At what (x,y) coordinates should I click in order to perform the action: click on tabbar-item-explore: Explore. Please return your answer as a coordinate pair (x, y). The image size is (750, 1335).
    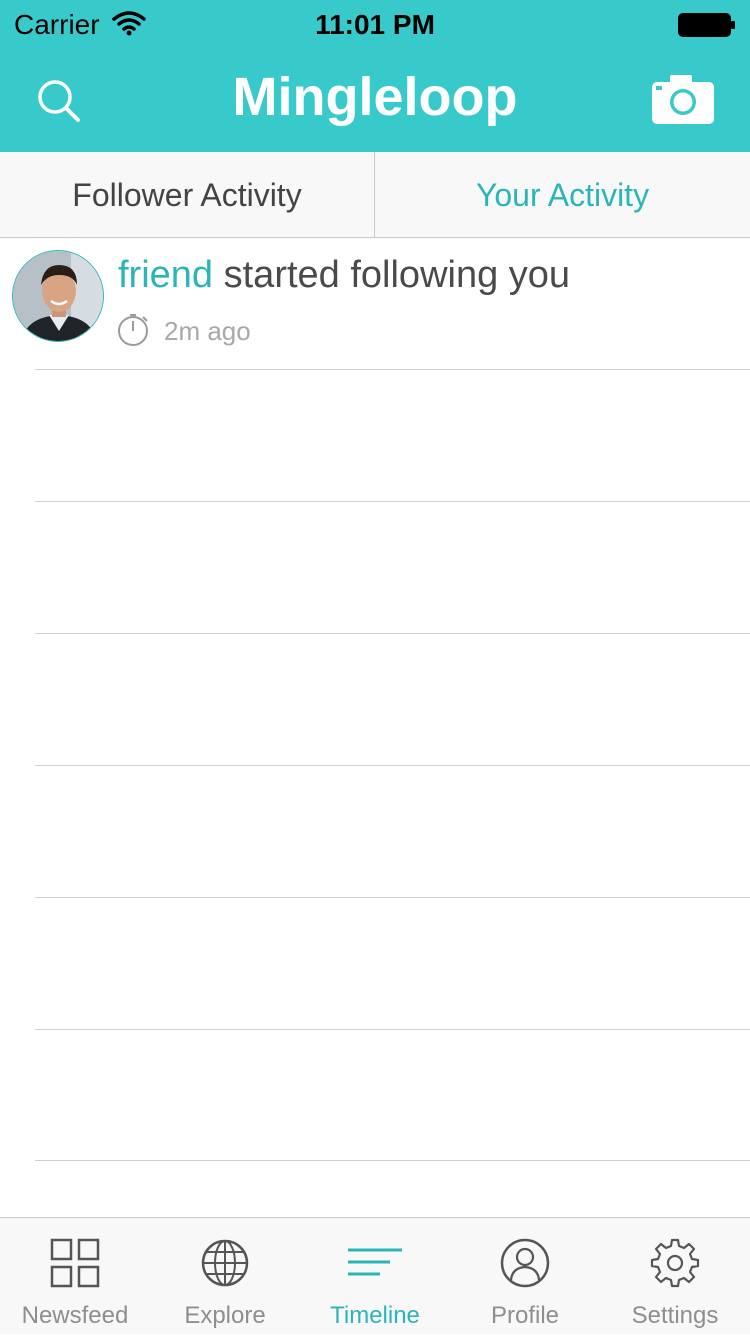
    Looking at the image, I should click on (225, 1276).